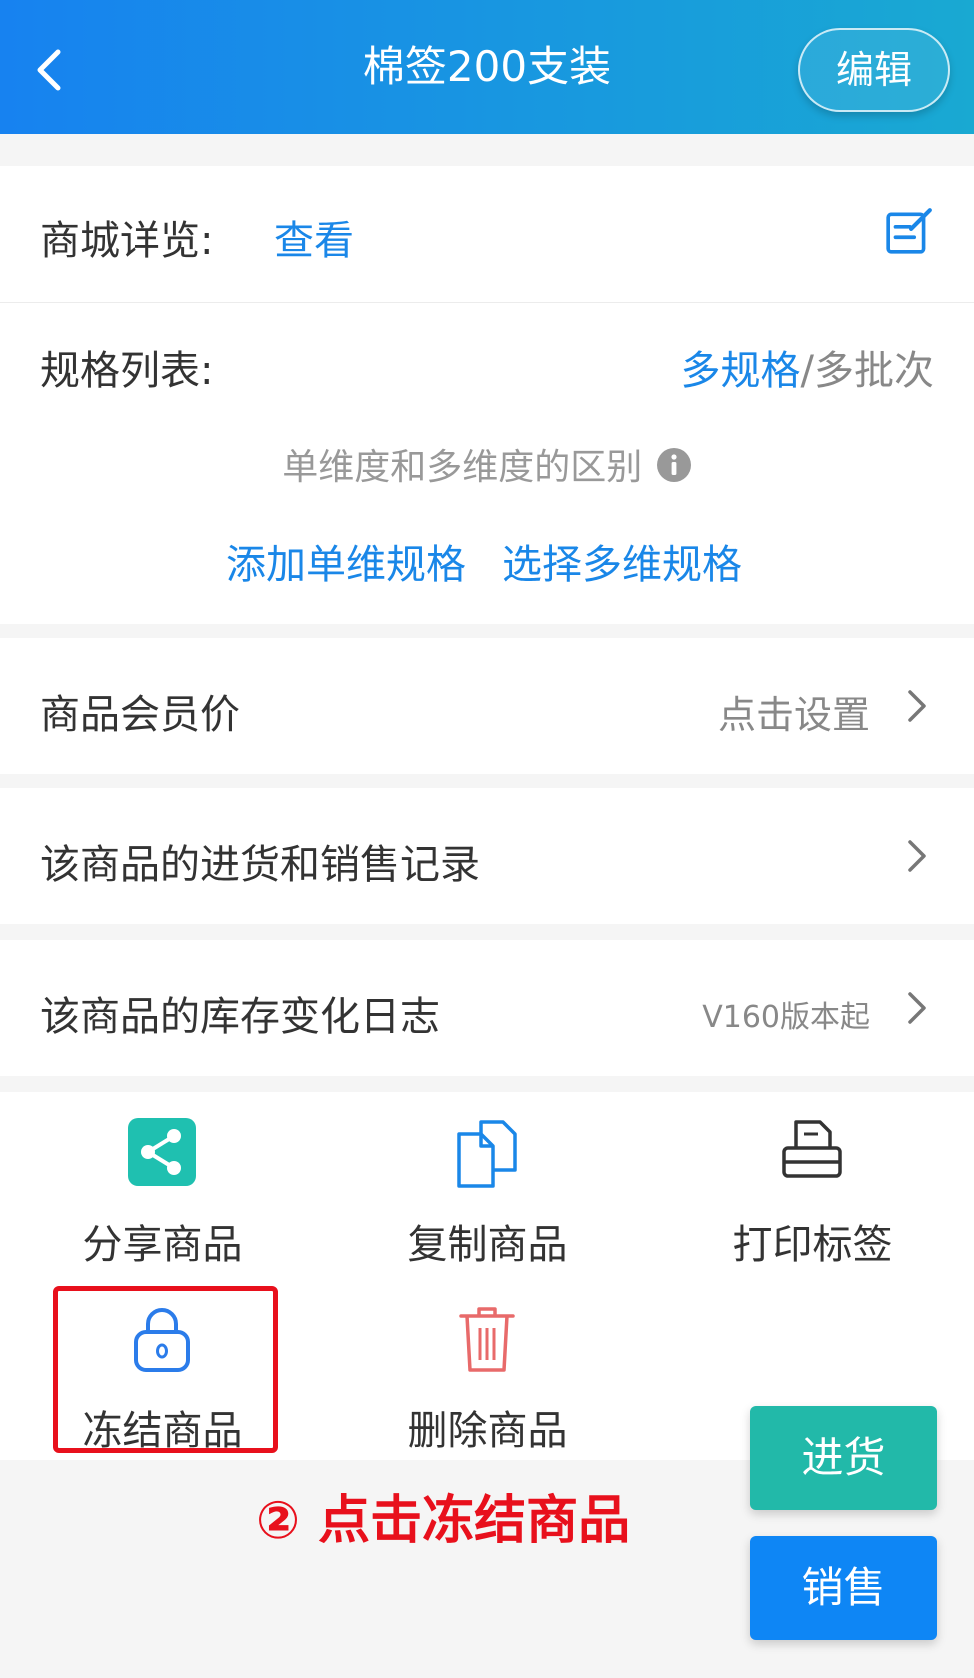 This screenshot has width=974, height=1678. Describe the element at coordinates (487, 67) in the screenshot. I see `top-bar: 棉签200支装 编辑` at that location.